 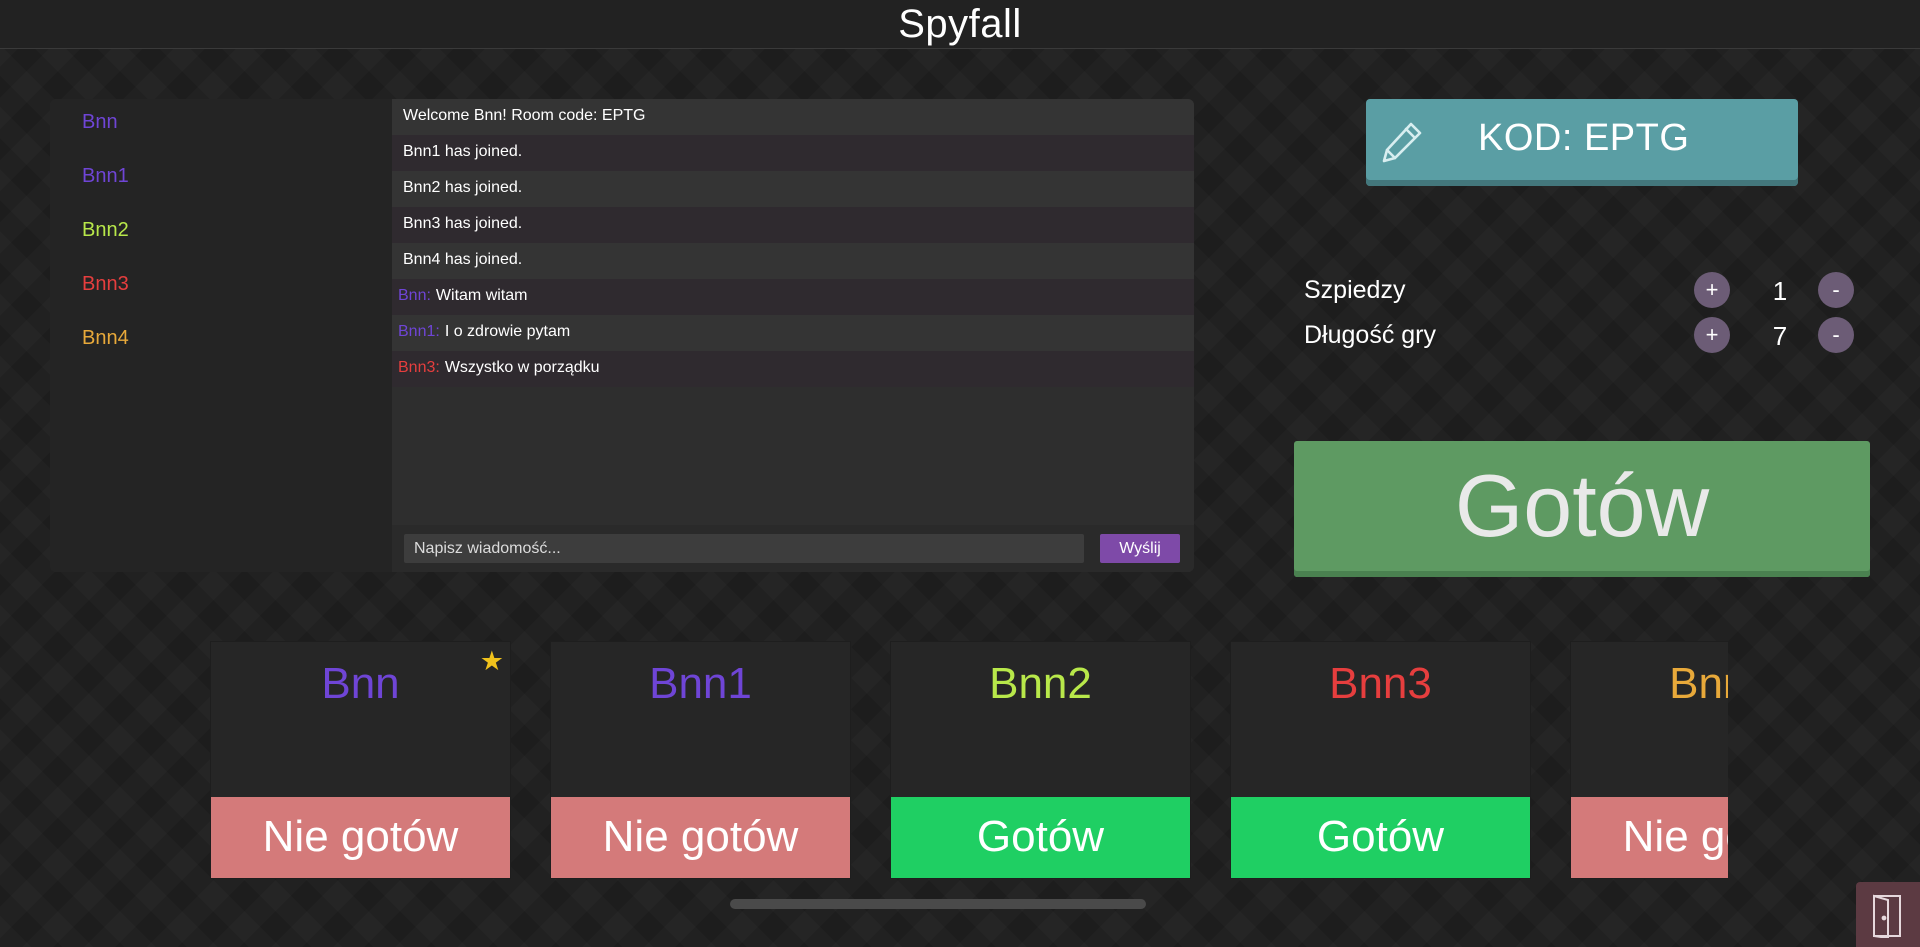 What do you see at coordinates (744, 548) in the screenshot?
I see `chat-message-input` at bounding box center [744, 548].